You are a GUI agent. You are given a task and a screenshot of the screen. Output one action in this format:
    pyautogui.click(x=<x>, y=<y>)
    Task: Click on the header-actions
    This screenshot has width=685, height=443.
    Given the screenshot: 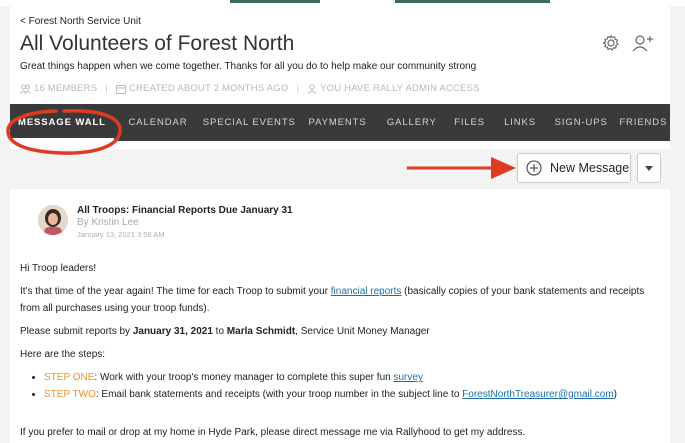 What is the action you would take?
    pyautogui.click(x=628, y=43)
    